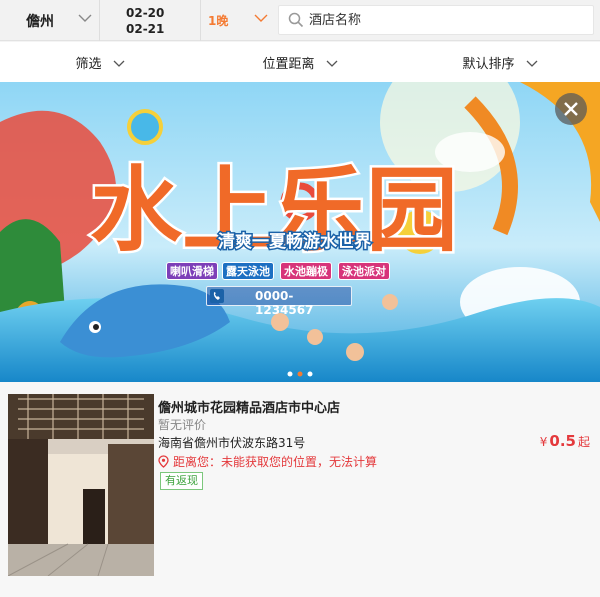  I want to click on hotel-price: ¥0.5 起, so click(565, 441).